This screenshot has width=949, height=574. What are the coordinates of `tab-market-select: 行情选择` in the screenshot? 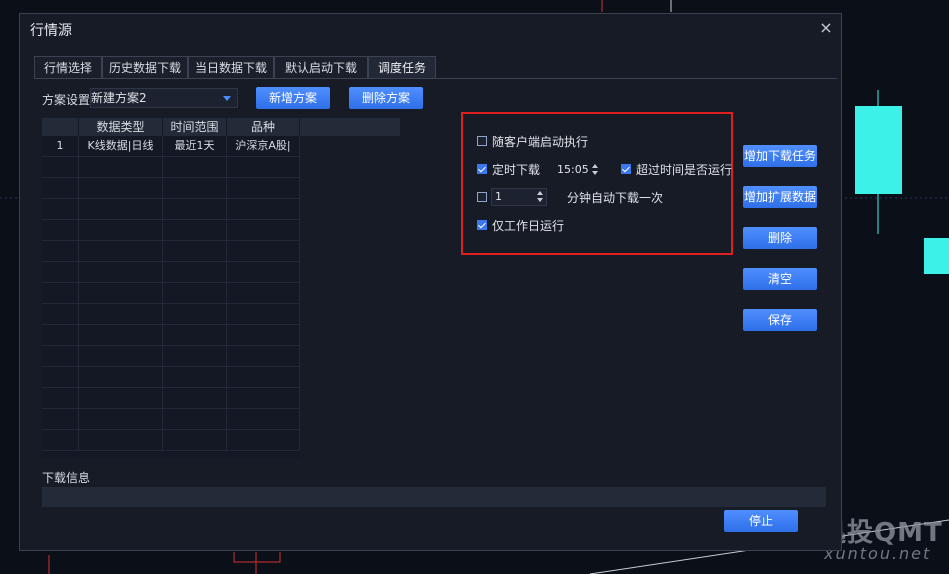 It's located at (68, 67).